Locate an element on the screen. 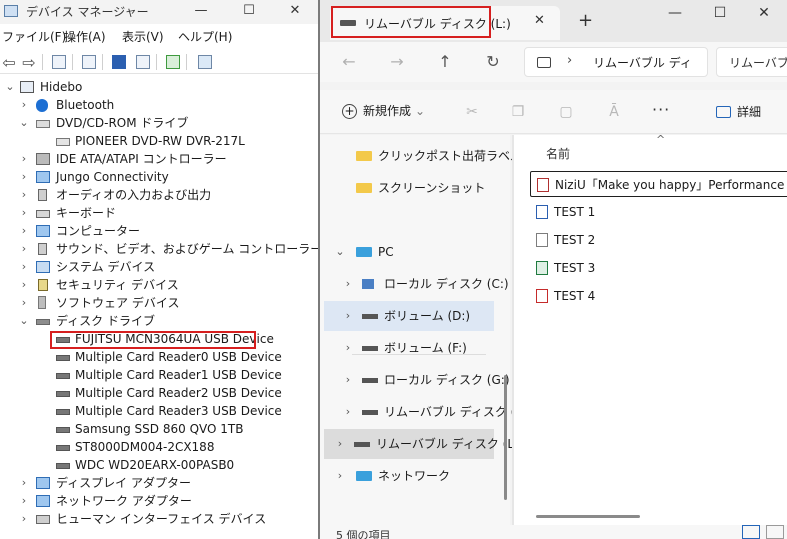  nav-item-drive-l-selected: › リムーバブル ディスク (L:) is located at coordinates (423, 444).